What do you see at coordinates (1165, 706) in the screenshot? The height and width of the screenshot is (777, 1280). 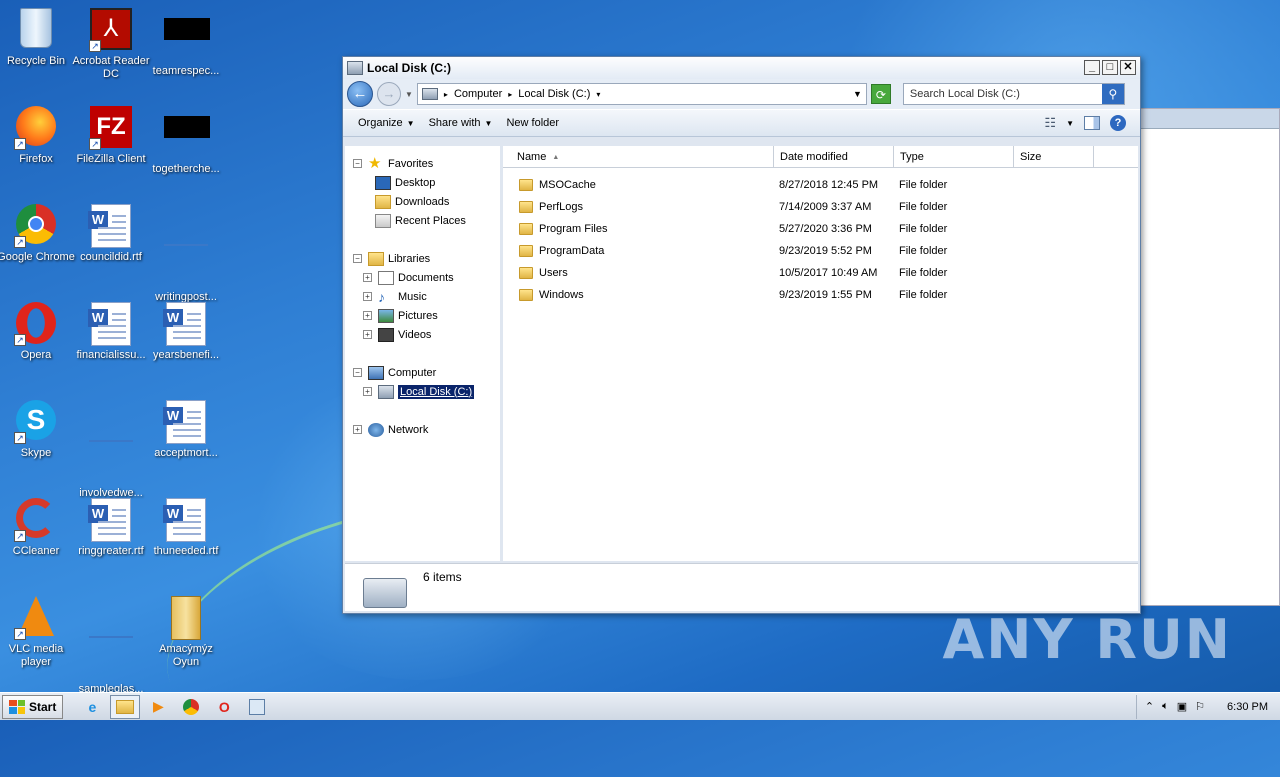 I see `volume-icon: 🔈︎` at bounding box center [1165, 706].